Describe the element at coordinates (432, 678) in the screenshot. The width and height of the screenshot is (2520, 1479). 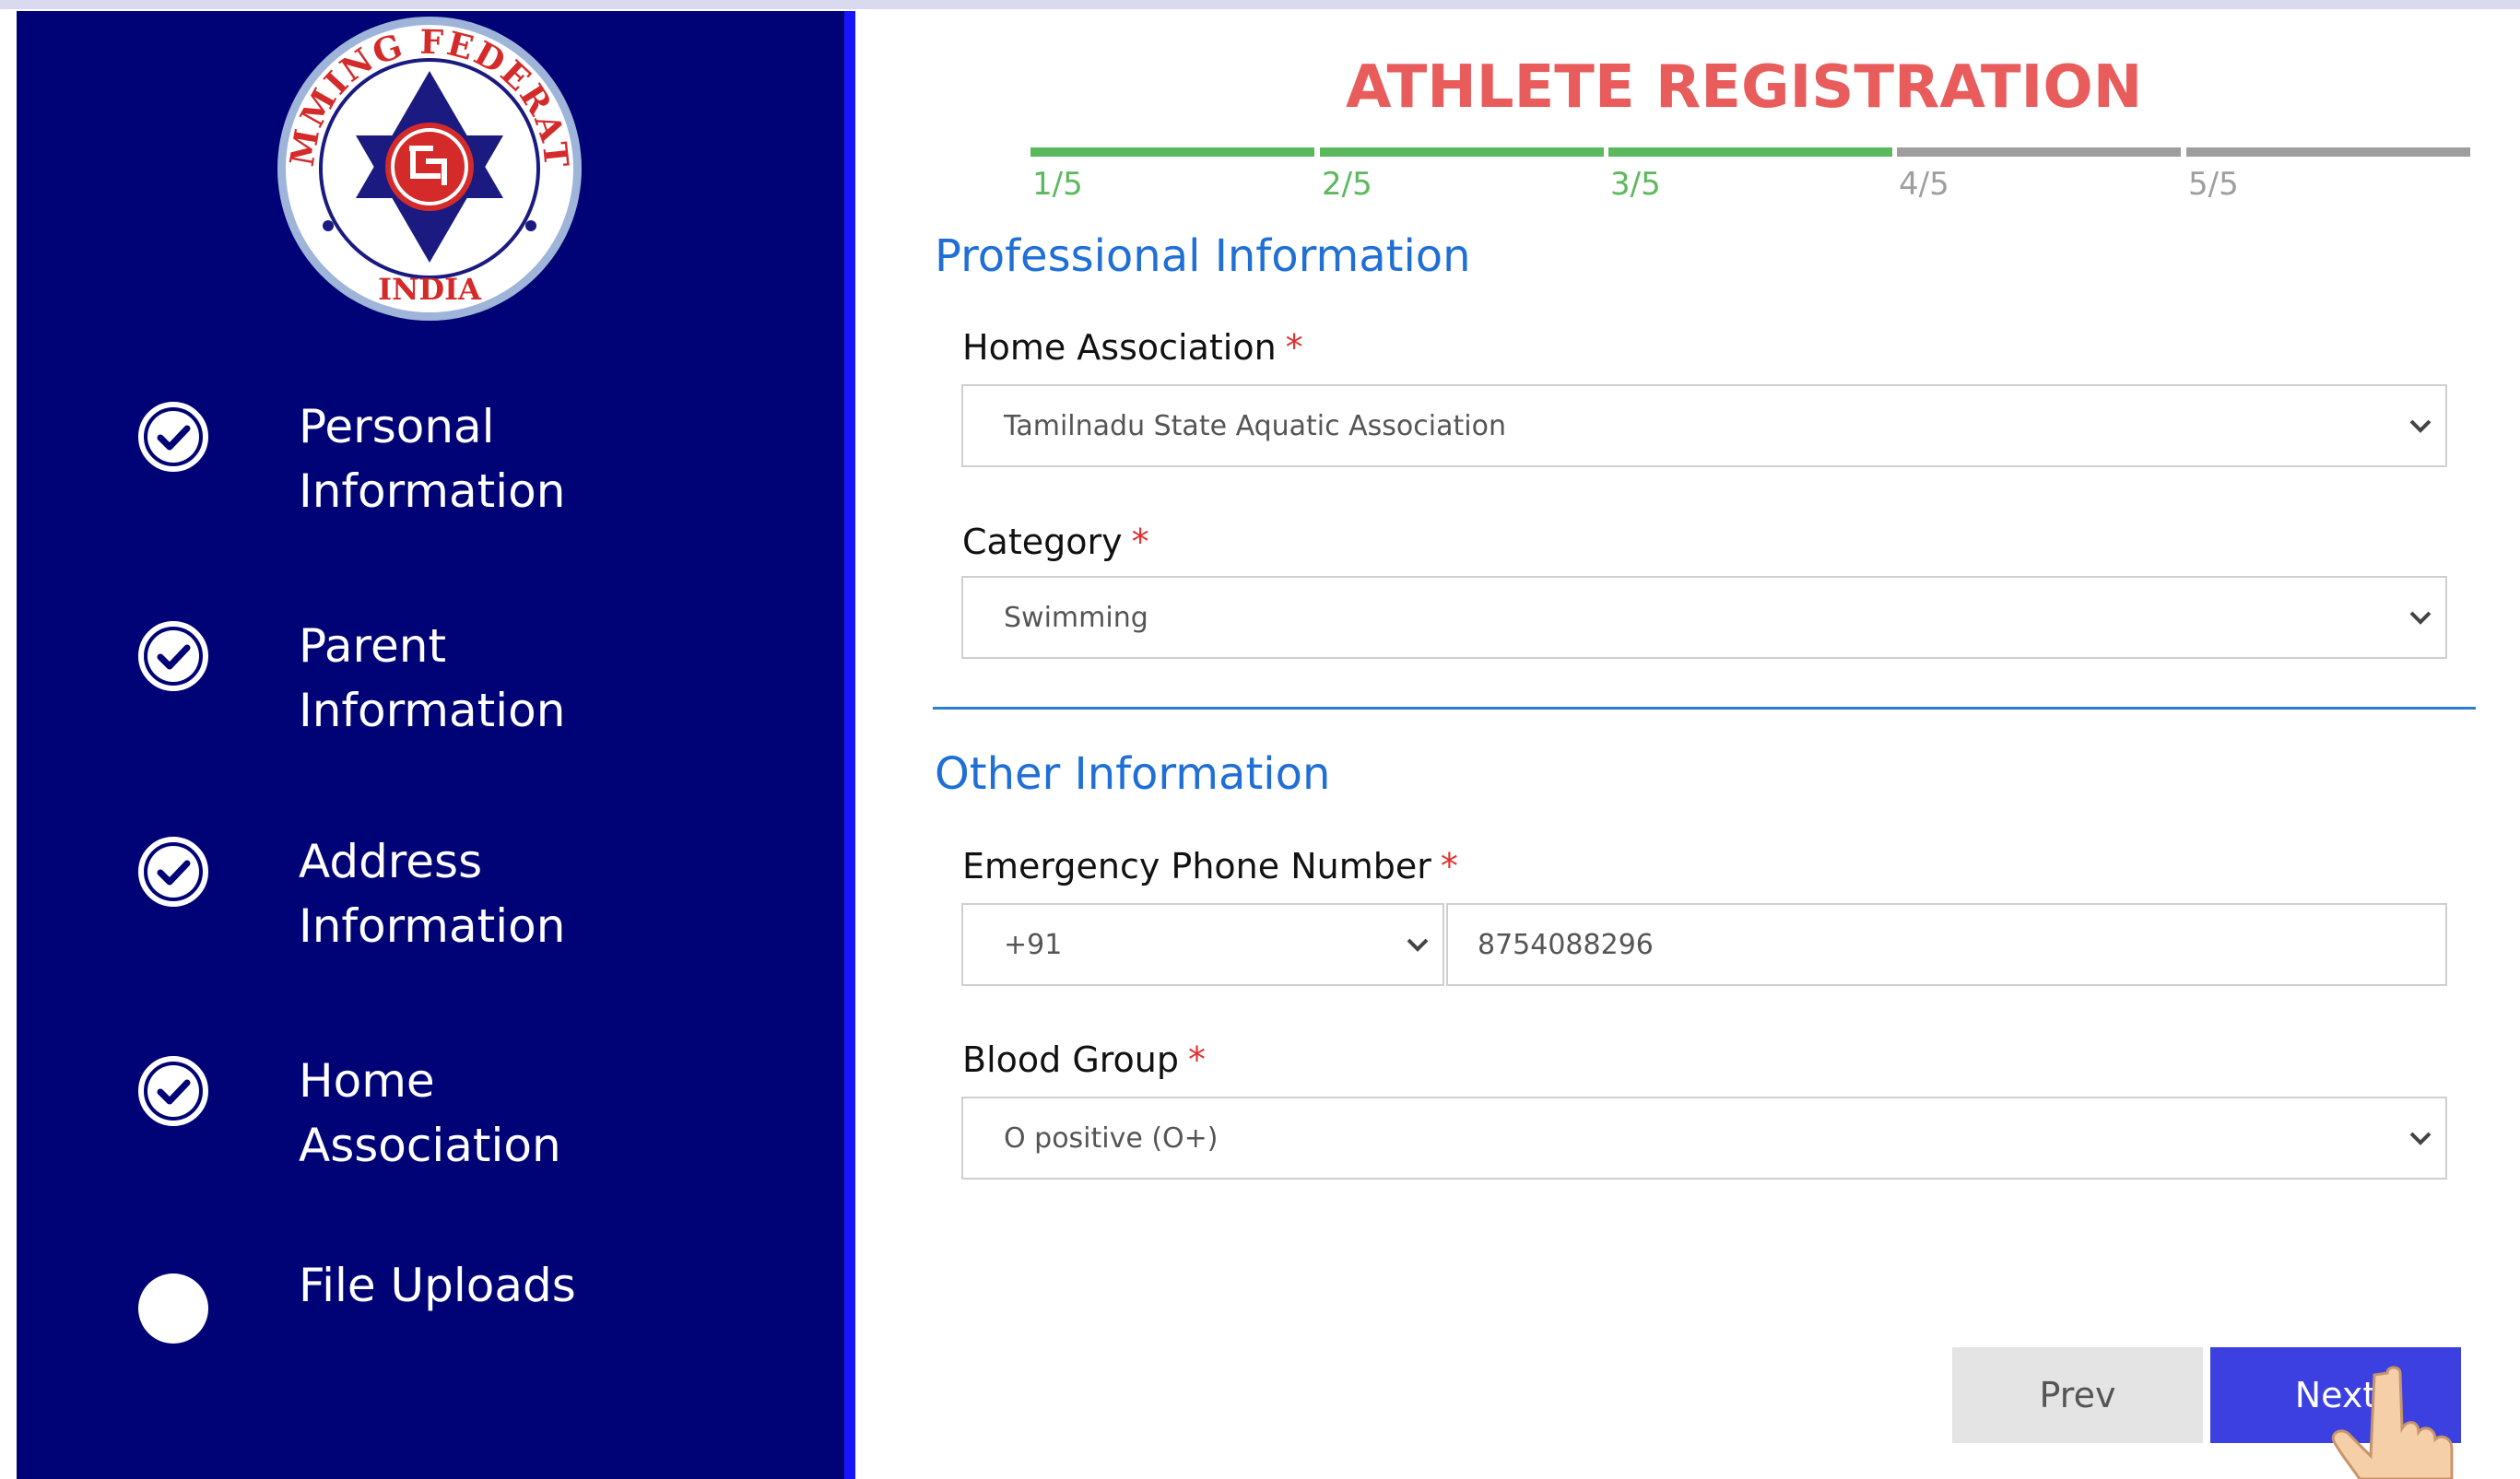
I see `sidebar-step-label: Parent Information` at that location.